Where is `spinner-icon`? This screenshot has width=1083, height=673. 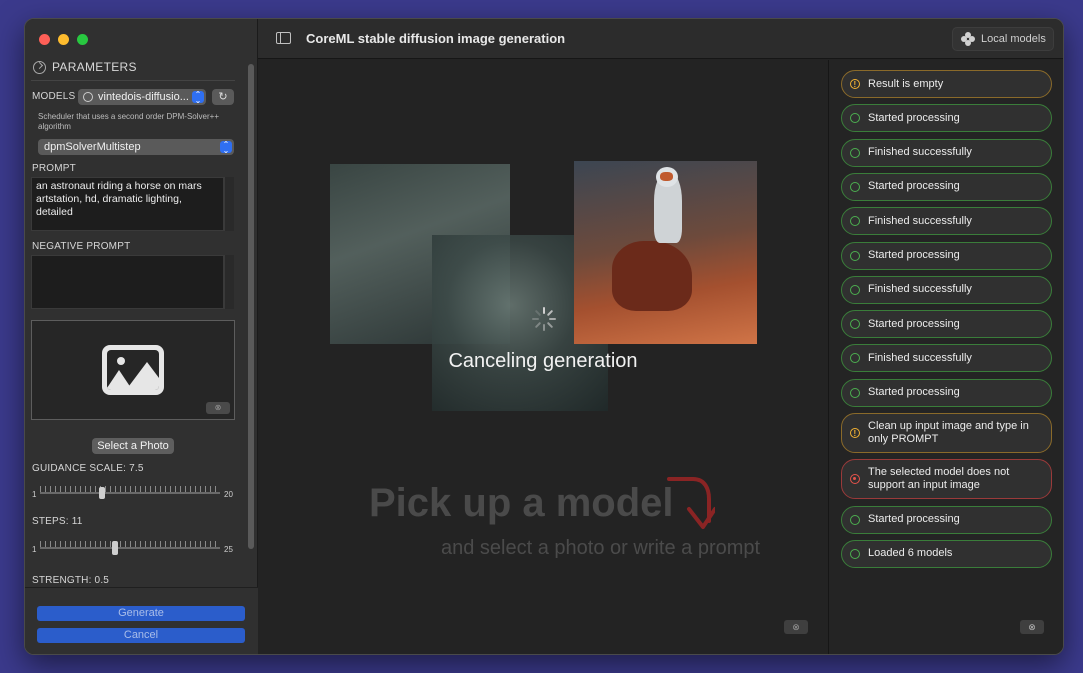
spinner-icon is located at coordinates (544, 319).